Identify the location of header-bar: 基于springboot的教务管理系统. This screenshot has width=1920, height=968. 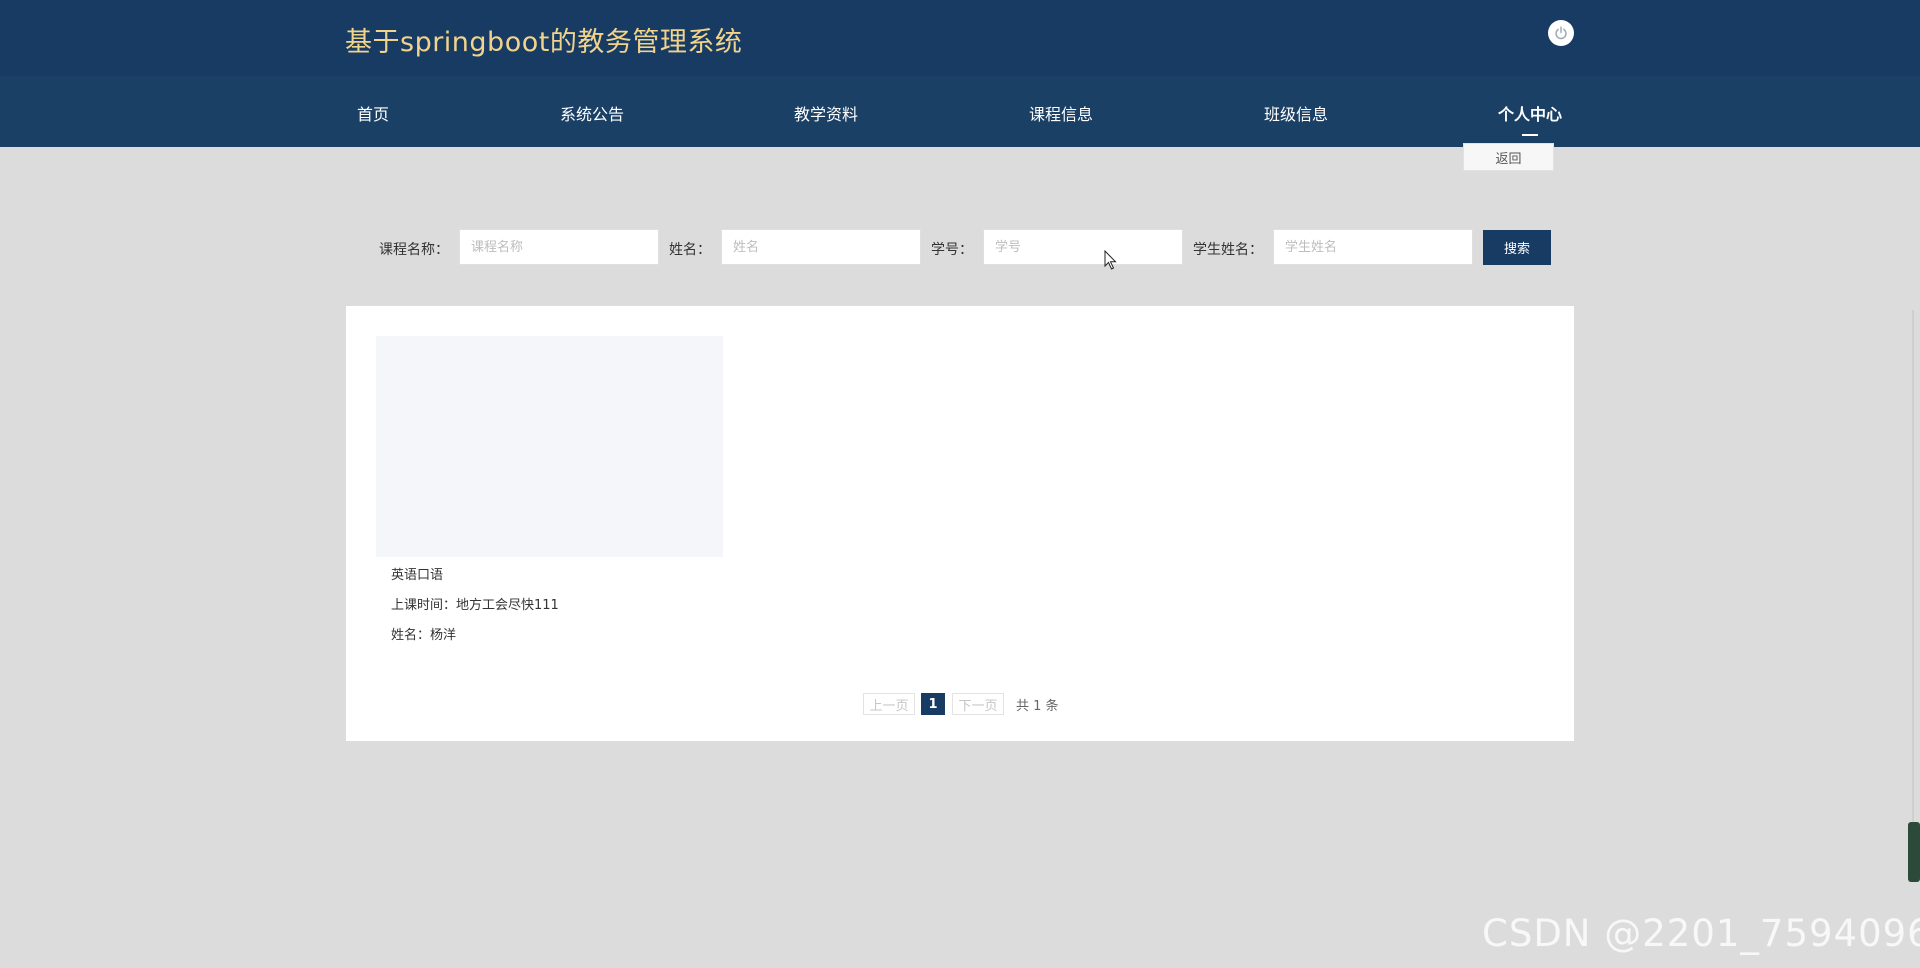
(960, 38).